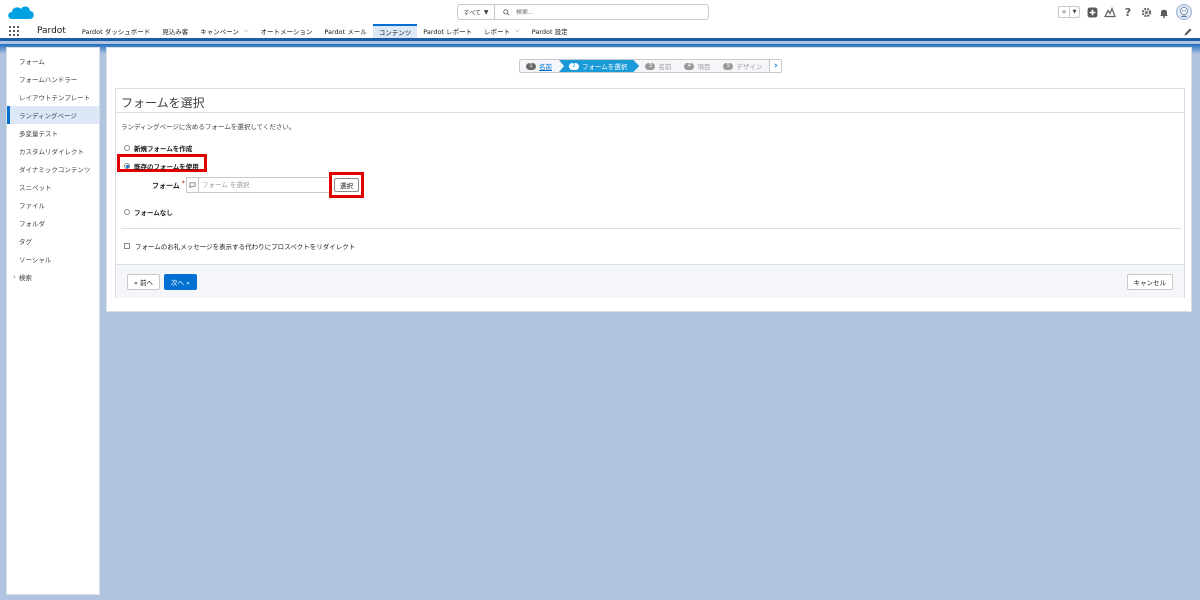 This screenshot has width=1200, height=600. I want to click on intro-text: ランディングページに含めるフォームを選択してください。, so click(208, 127).